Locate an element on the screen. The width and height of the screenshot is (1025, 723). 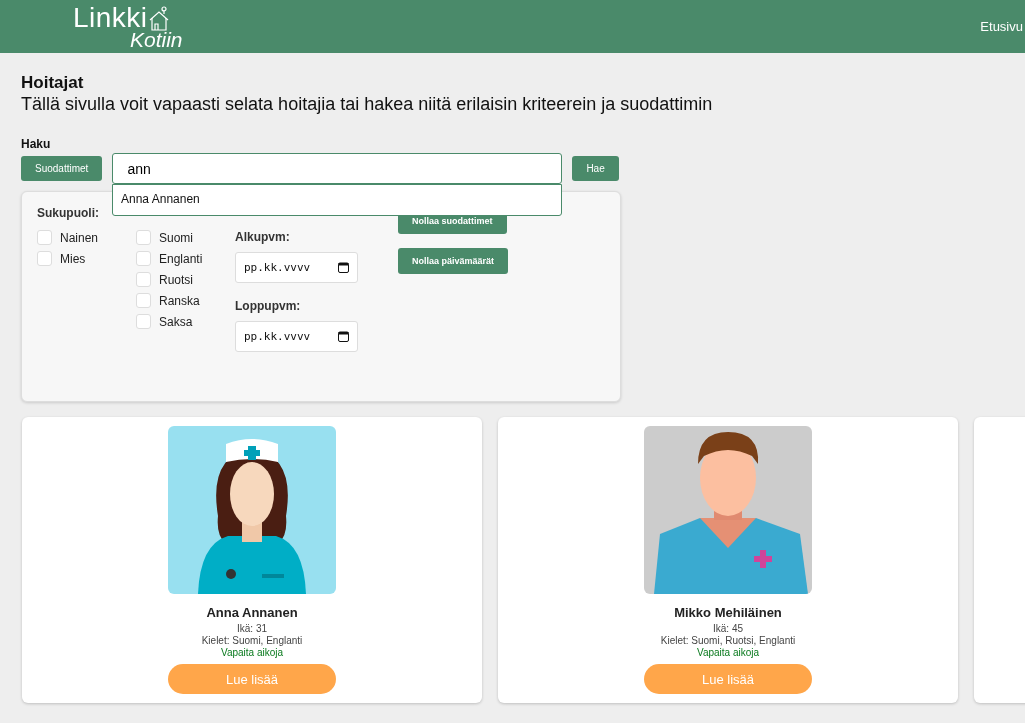
nurse-age: Ikä: 45 is located at coordinates (728, 629).